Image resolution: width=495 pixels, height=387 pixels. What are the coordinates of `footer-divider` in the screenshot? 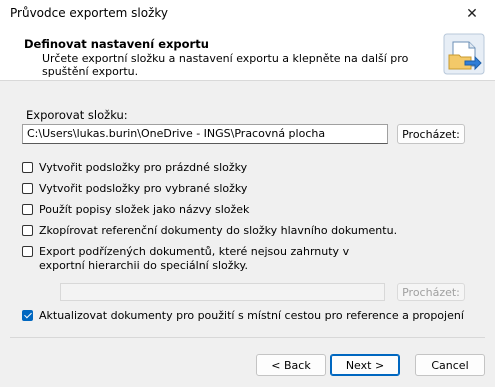 It's located at (247, 337).